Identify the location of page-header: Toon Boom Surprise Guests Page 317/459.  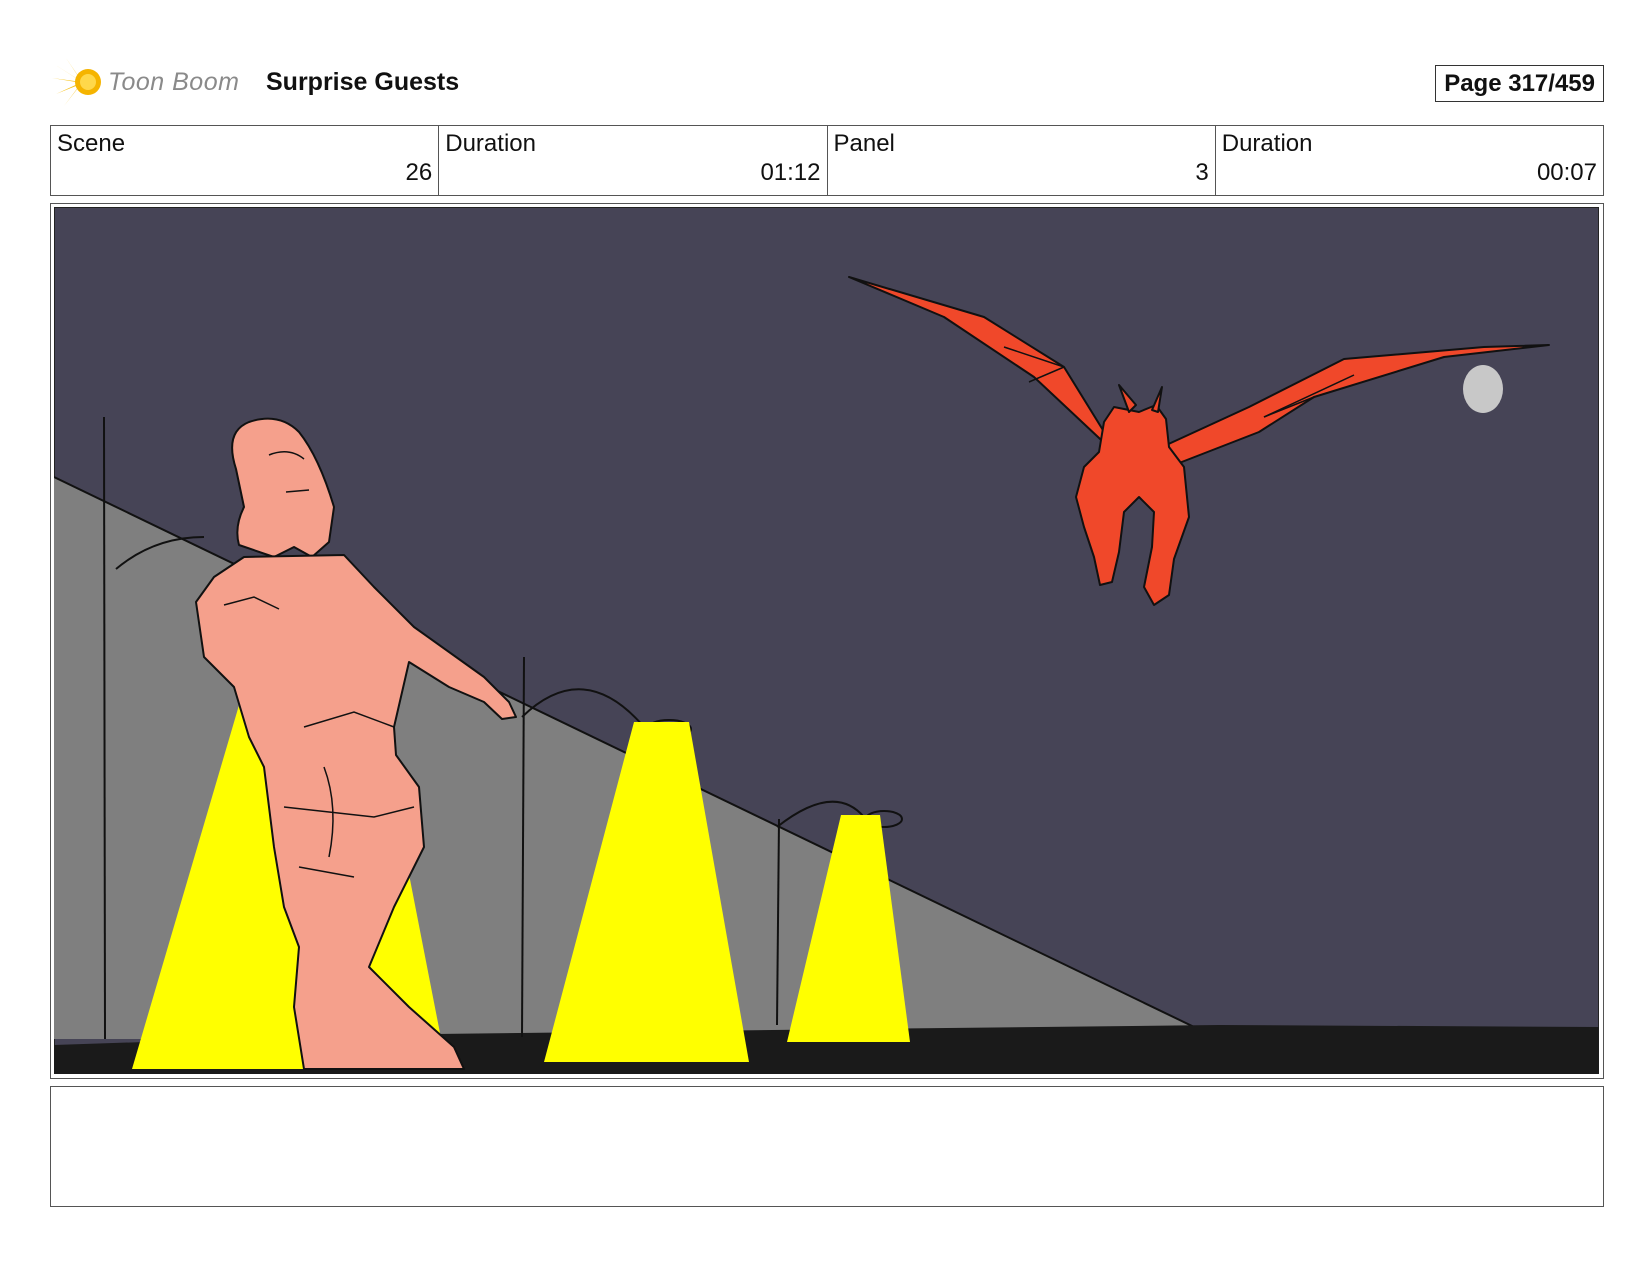
(828, 82).